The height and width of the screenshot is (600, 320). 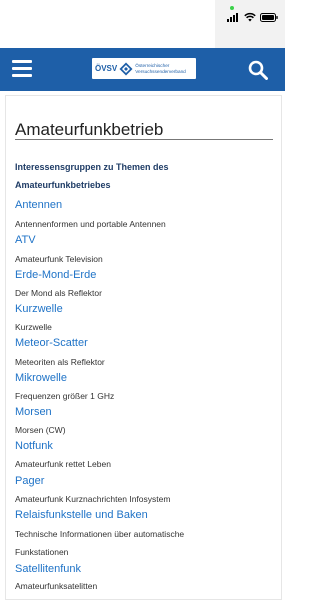 I want to click on link-meteor-scatter: Meteor-Scatter, so click(x=51, y=343).